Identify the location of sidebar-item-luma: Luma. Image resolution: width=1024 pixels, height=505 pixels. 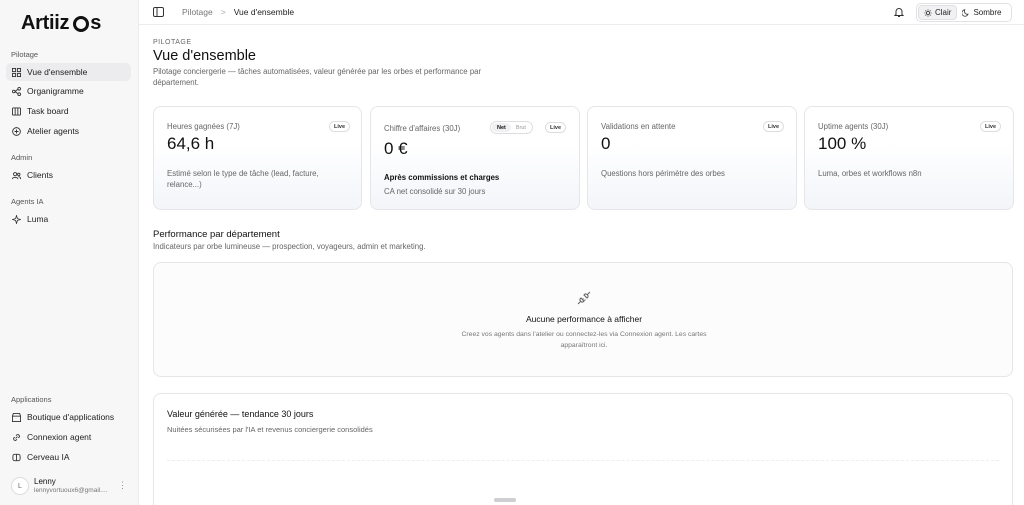
(68, 219).